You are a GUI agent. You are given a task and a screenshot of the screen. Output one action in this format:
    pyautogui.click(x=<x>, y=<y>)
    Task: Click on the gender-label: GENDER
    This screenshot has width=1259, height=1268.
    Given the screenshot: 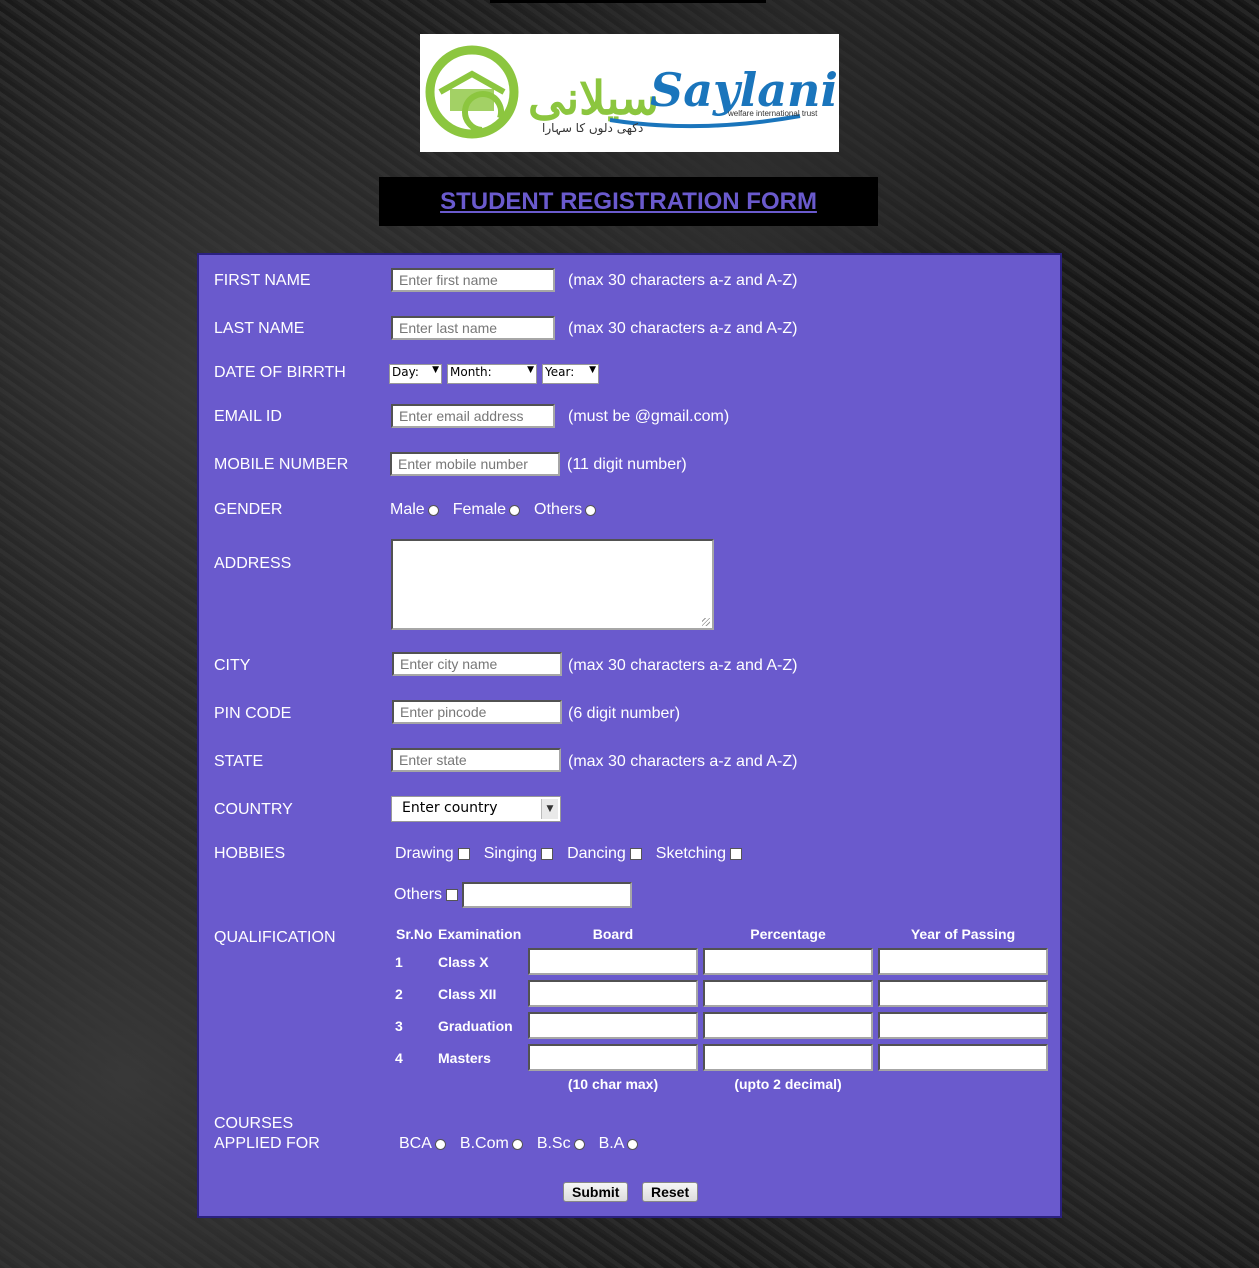 What is the action you would take?
    pyautogui.click(x=248, y=509)
    